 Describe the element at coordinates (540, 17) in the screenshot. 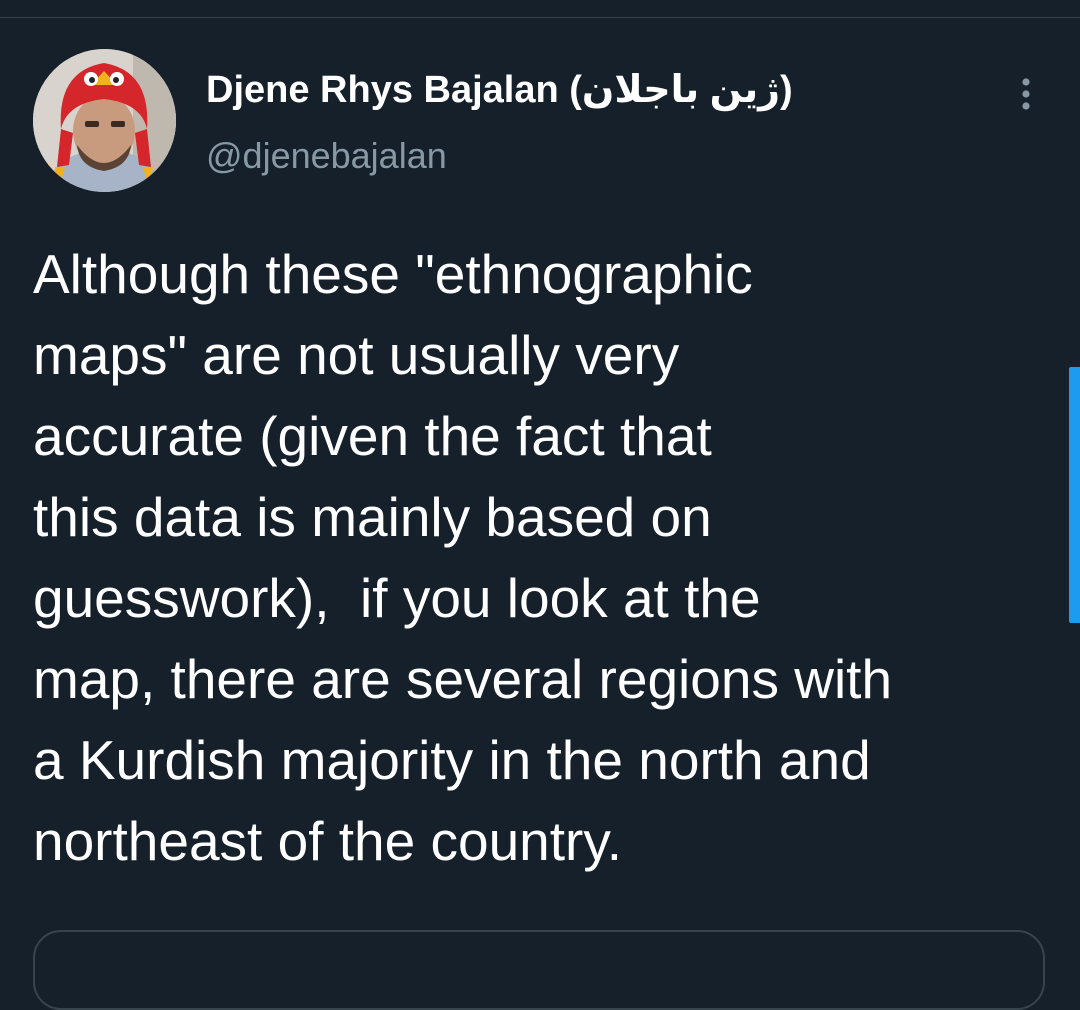

I see `top-divider` at that location.